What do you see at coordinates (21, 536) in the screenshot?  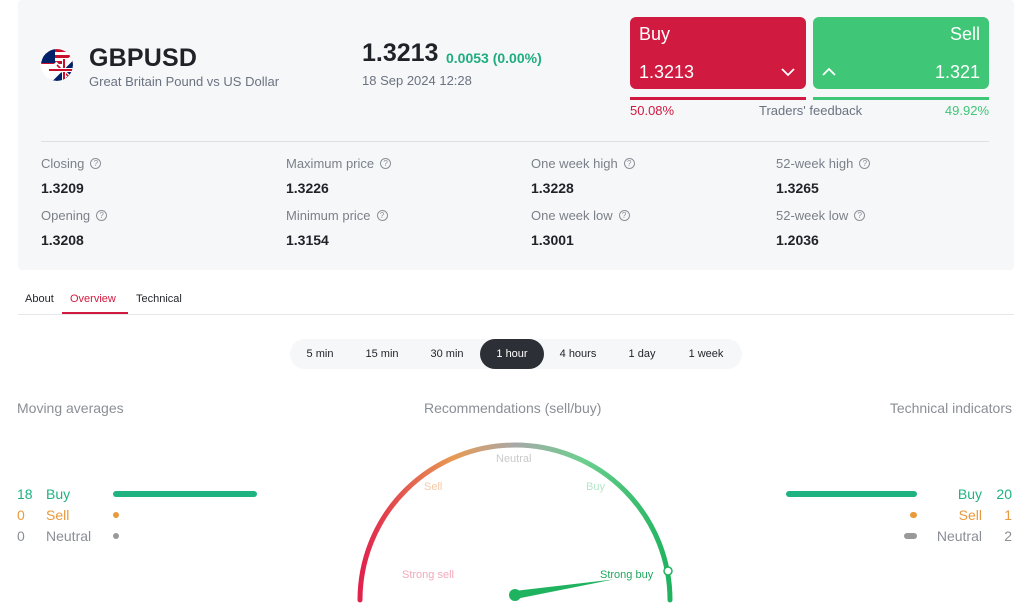 I see `ma-neutral-count: 0` at bounding box center [21, 536].